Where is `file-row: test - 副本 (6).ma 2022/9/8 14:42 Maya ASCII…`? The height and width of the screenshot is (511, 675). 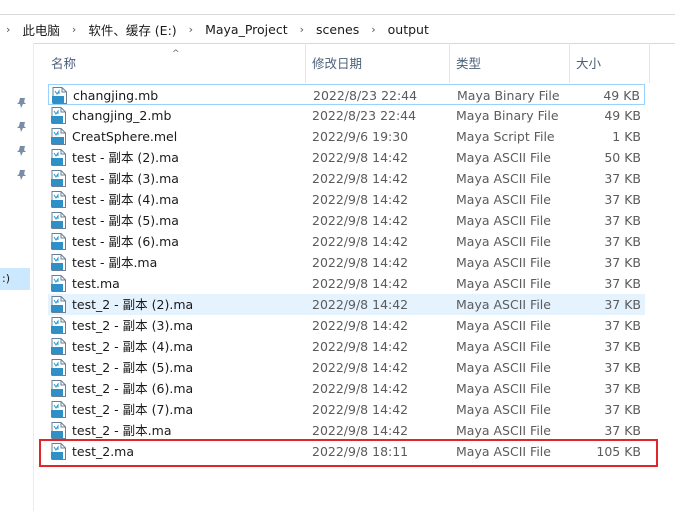
file-row: test - 副本 (6).ma 2022/9/8 14:42 Maya ASCII… is located at coordinates (346, 241).